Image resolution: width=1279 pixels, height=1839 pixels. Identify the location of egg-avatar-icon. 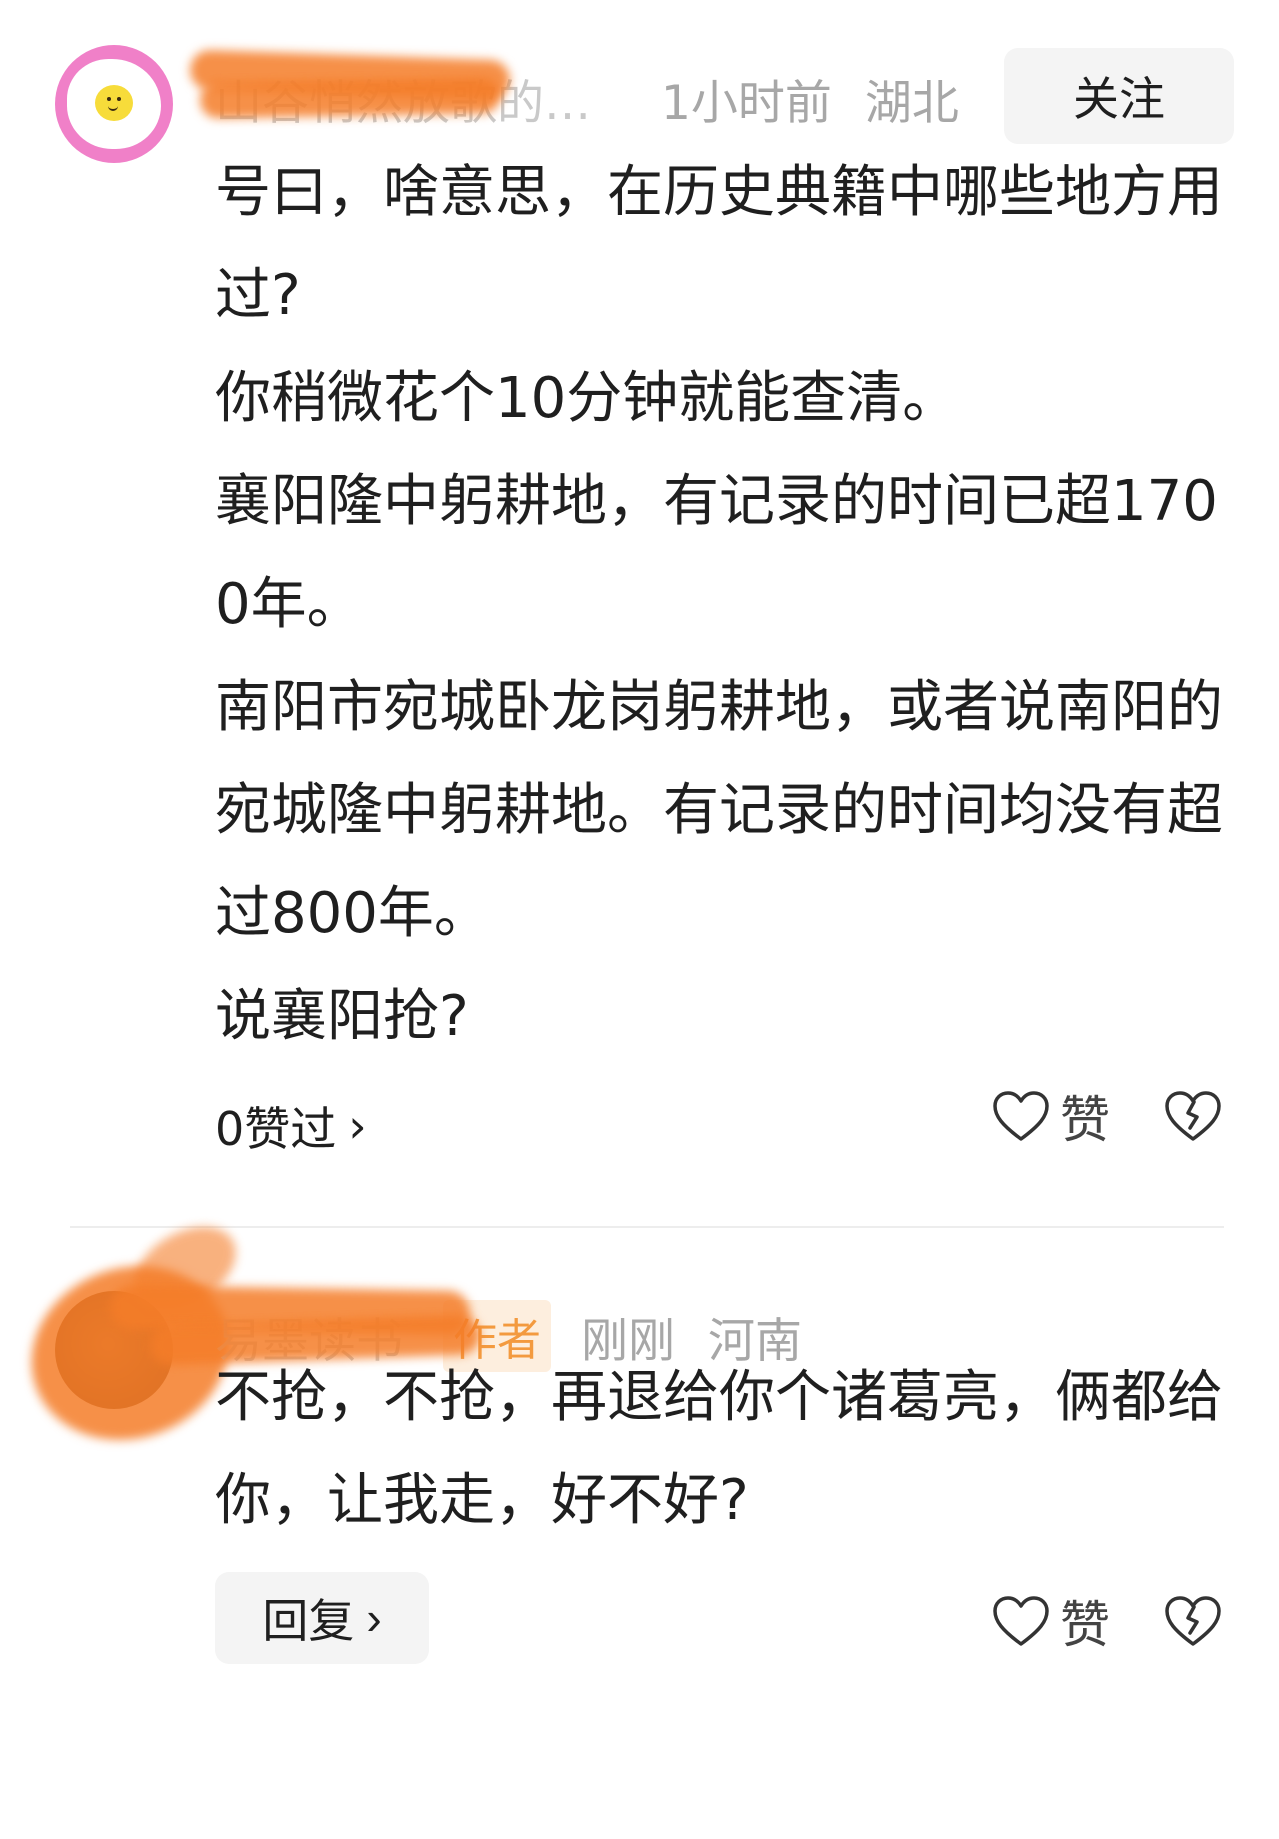
(114, 104).